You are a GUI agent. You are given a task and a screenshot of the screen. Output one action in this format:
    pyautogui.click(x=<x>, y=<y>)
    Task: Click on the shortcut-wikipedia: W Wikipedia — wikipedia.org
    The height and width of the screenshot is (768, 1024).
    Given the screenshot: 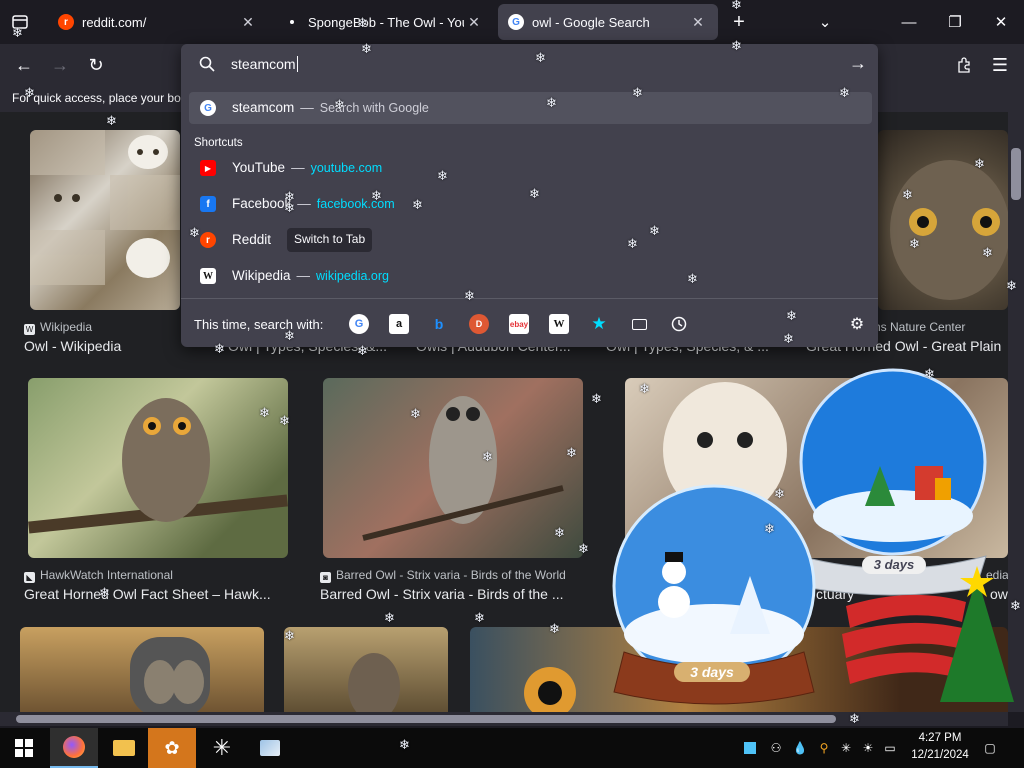 What is the action you would take?
    pyautogui.click(x=530, y=276)
    